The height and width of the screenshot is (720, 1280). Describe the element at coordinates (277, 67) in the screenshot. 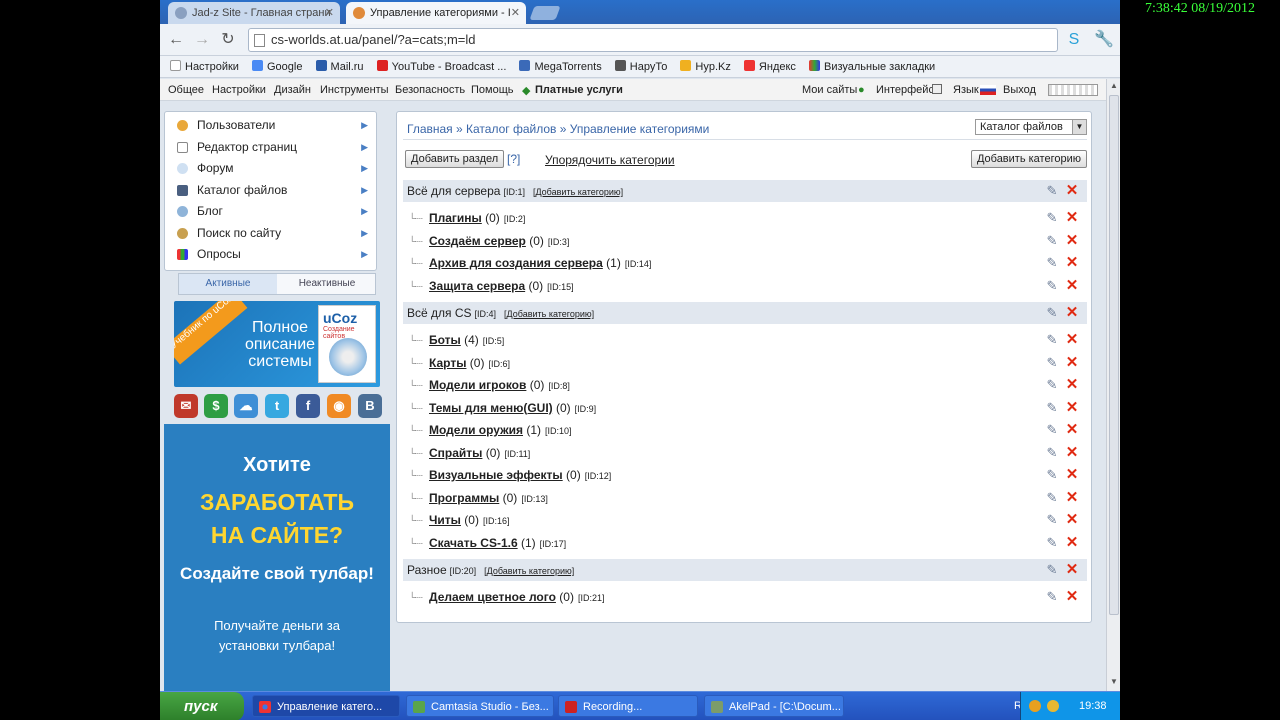

I see `bookmark-google: Google` at that location.